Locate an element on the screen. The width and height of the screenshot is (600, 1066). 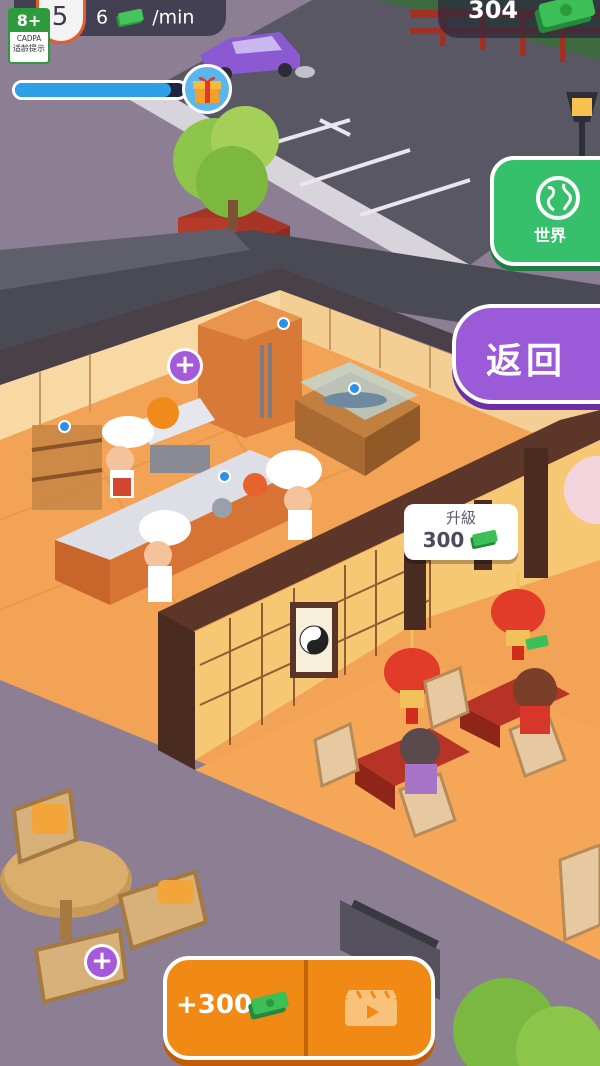
back-button-label: 返回 is located at coordinates (526, 361).